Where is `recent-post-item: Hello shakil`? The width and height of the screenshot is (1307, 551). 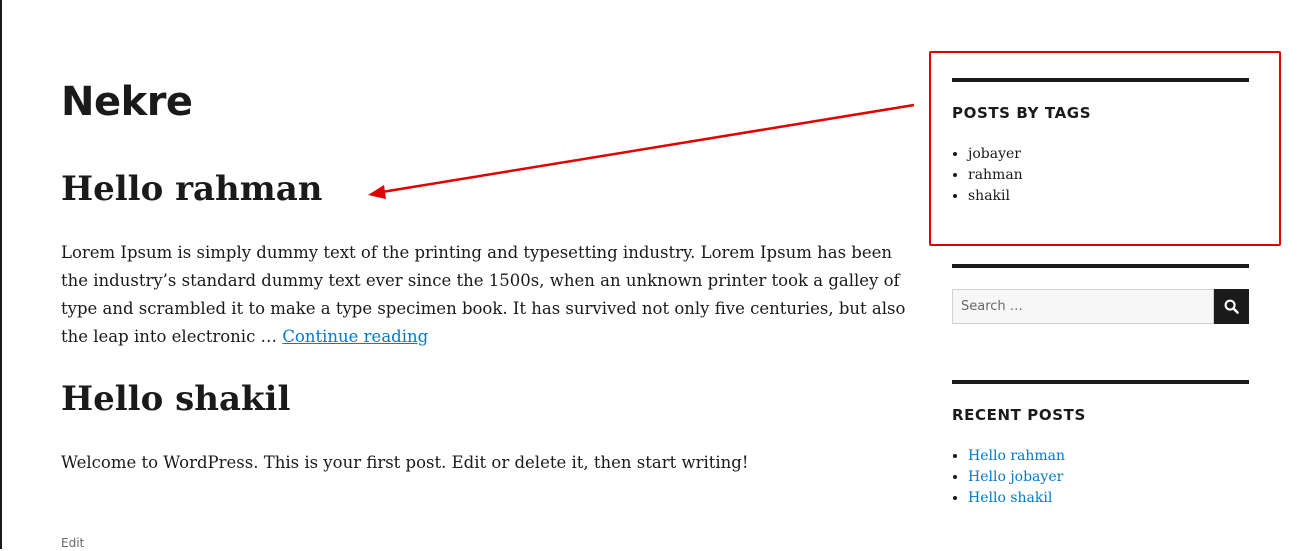
recent-post-item: Hello shakil is located at coordinates (1016, 498).